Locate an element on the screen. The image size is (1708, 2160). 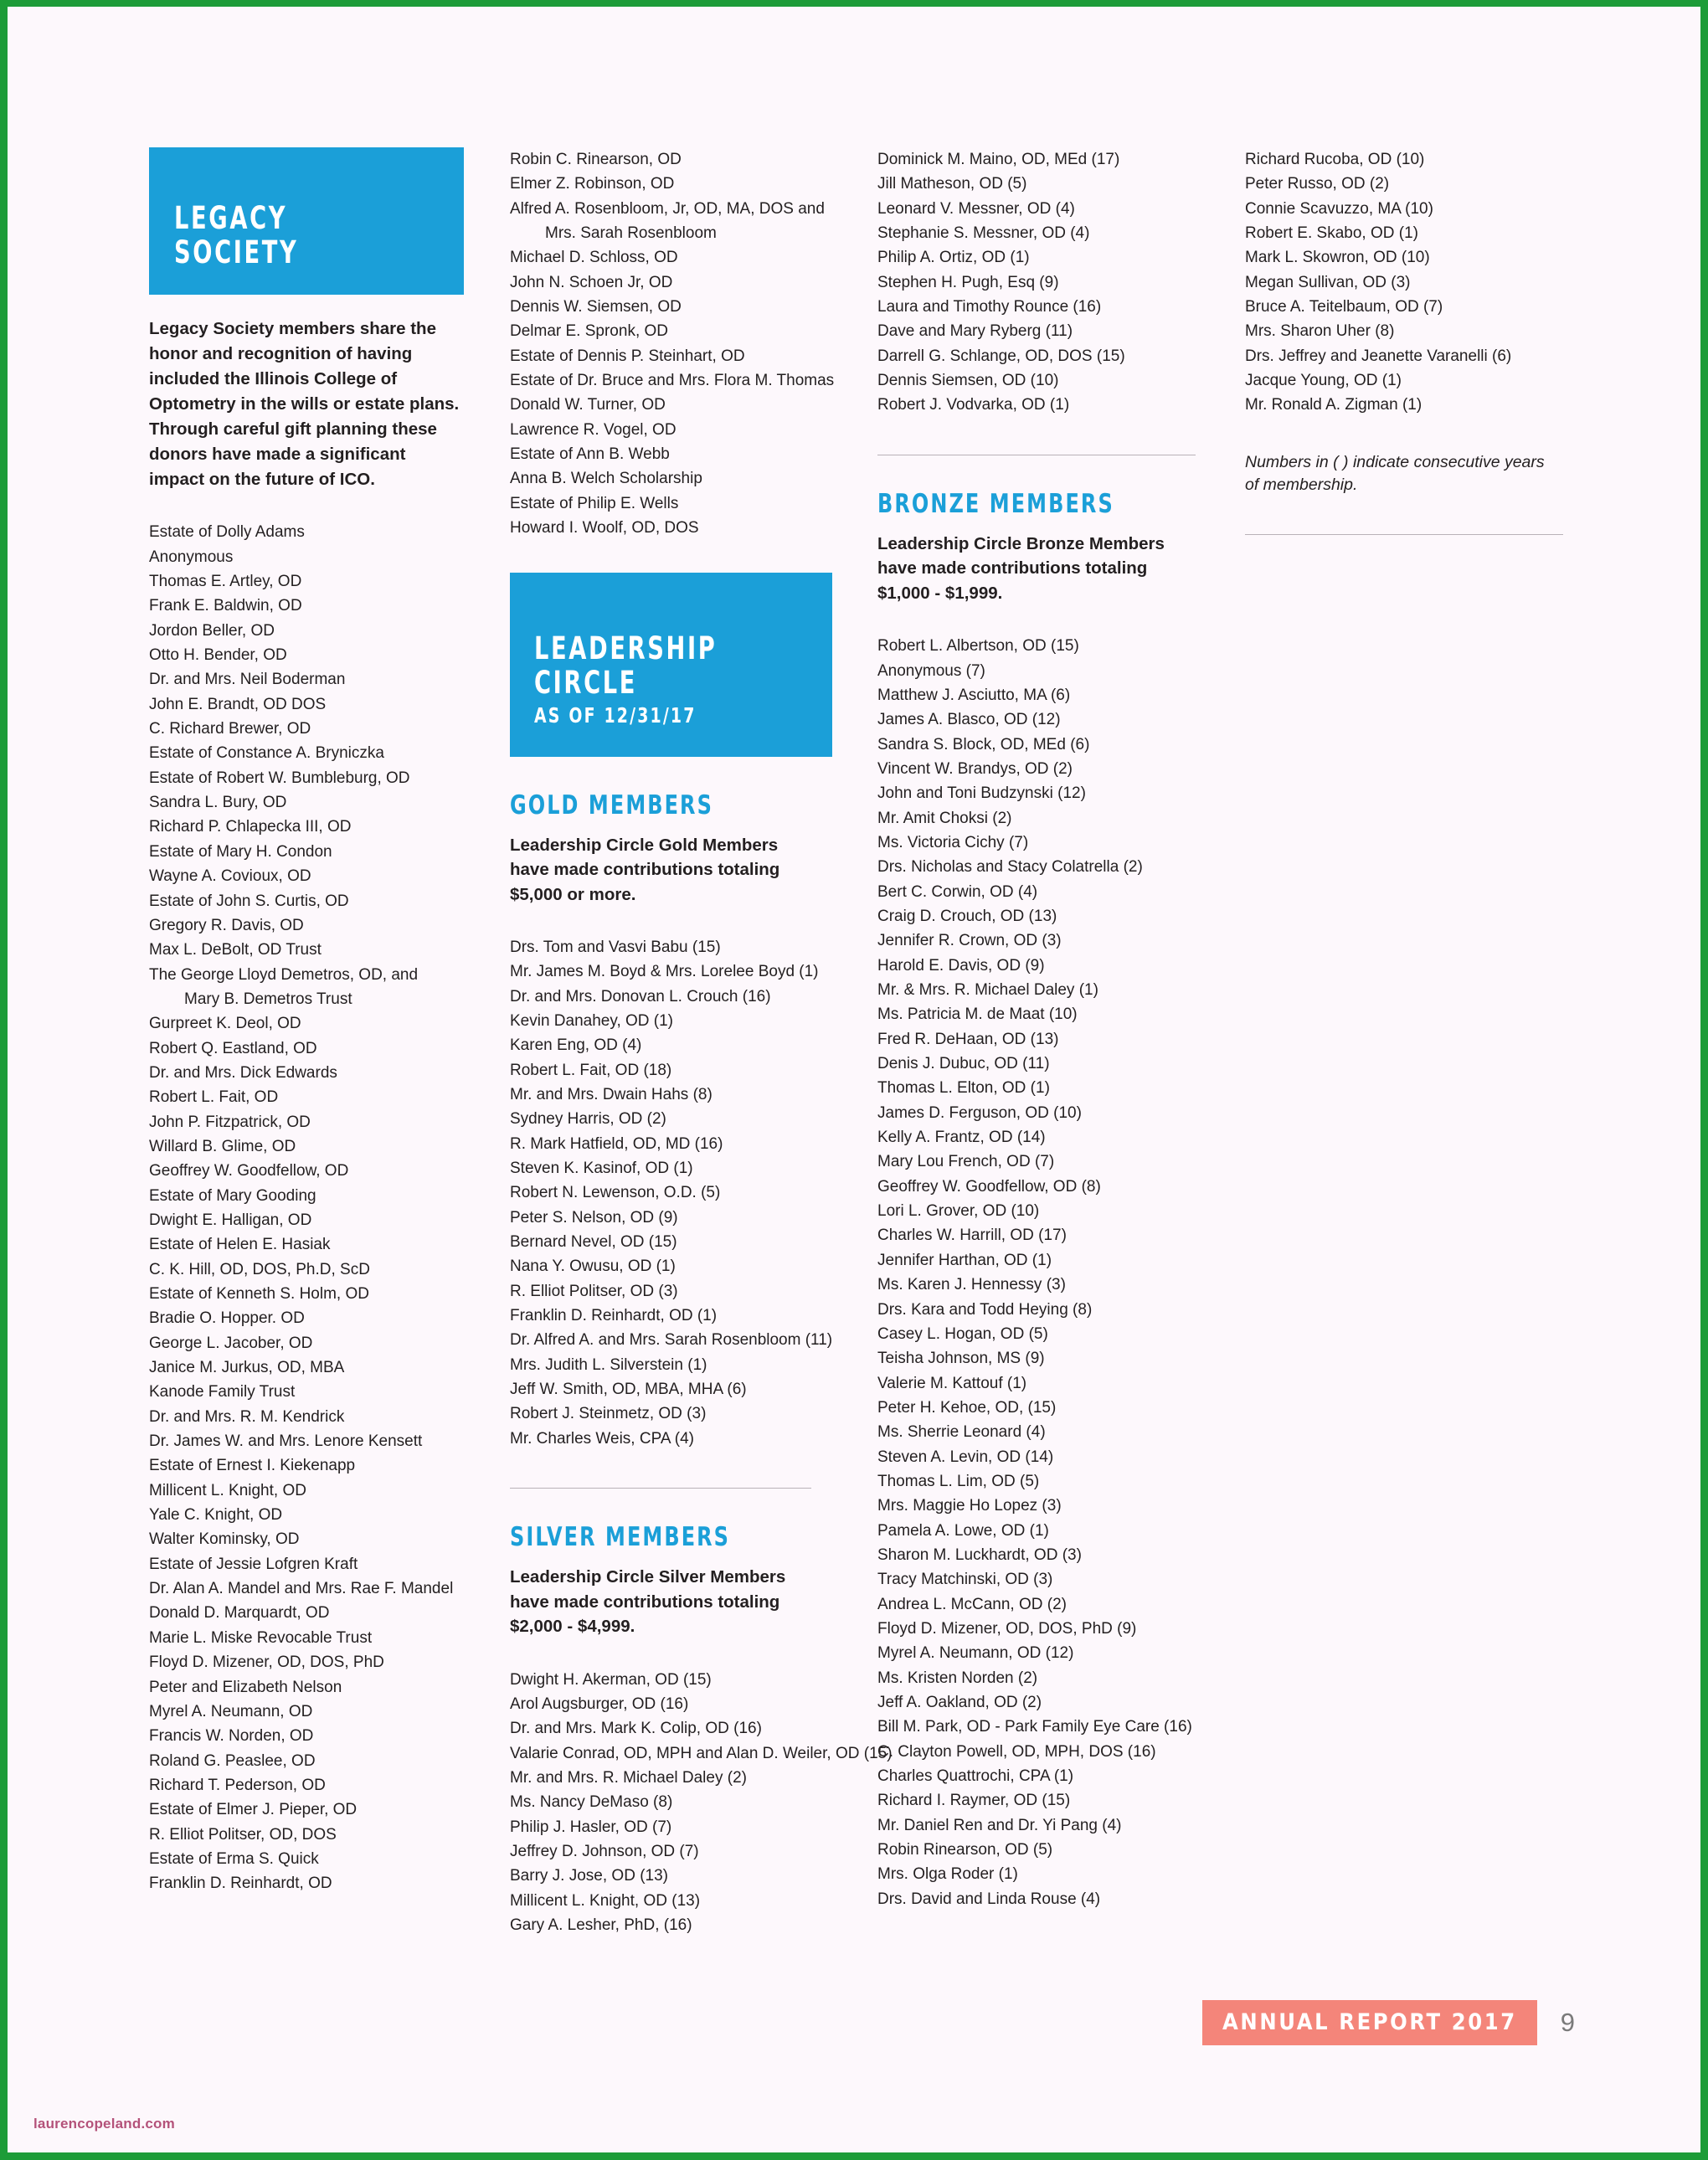
list-item: Mrs. Sharon Uher (8) is located at coordinates (1320, 331).